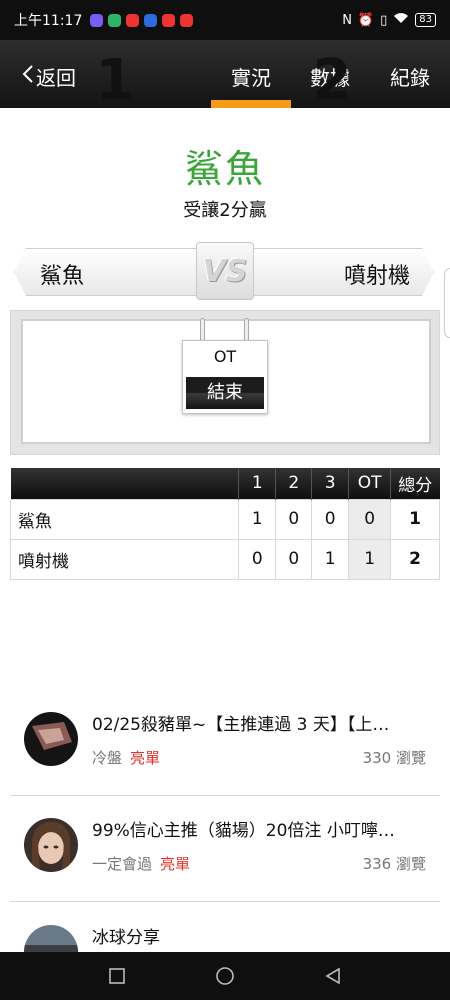 This screenshot has width=450, height=1000. Describe the element at coordinates (225, 393) in the screenshot. I see `game-state: 結束` at that location.